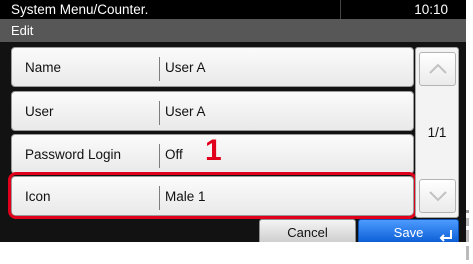  I want to click on title-divider, so click(340, 9).